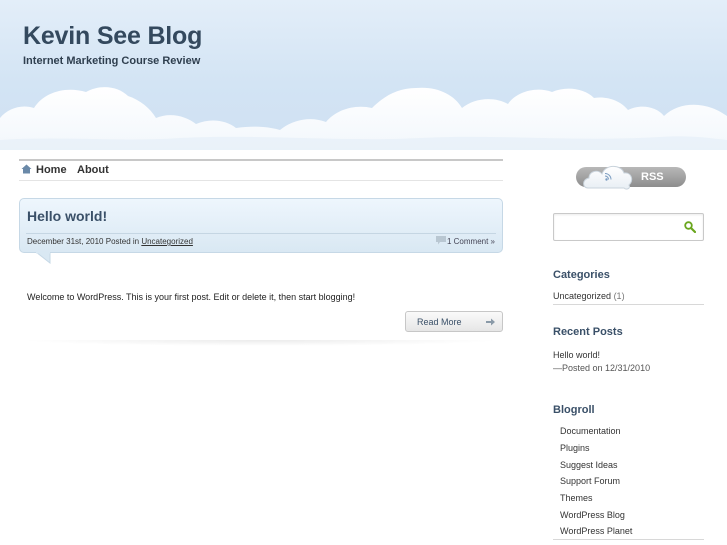 The width and height of the screenshot is (727, 545). What do you see at coordinates (596, 531) in the screenshot?
I see `blogroll-link: WordPress Planet` at bounding box center [596, 531].